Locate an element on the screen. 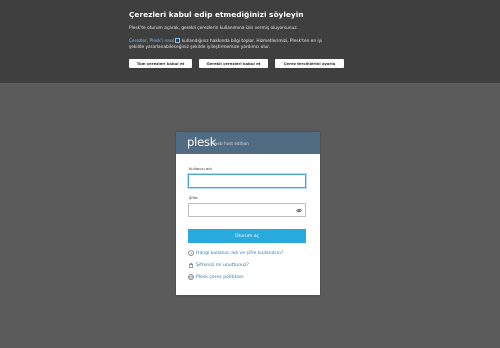 The height and width of the screenshot is (348, 500). edition-label: web host edition is located at coordinates (231, 143).